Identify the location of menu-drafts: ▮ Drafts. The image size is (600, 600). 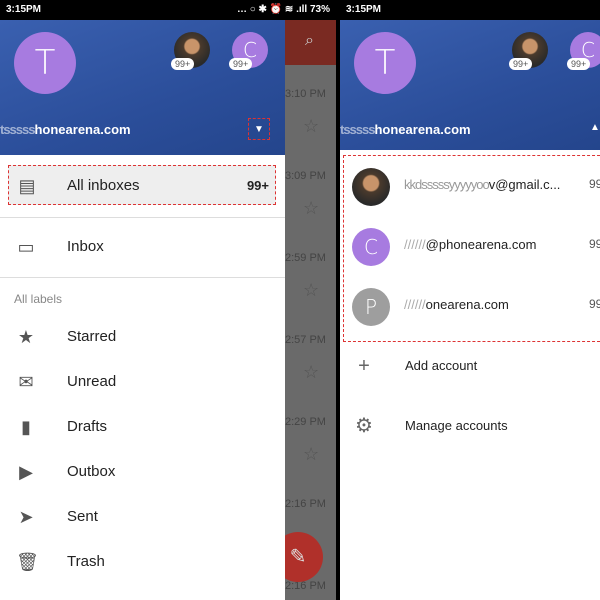
(142, 427).